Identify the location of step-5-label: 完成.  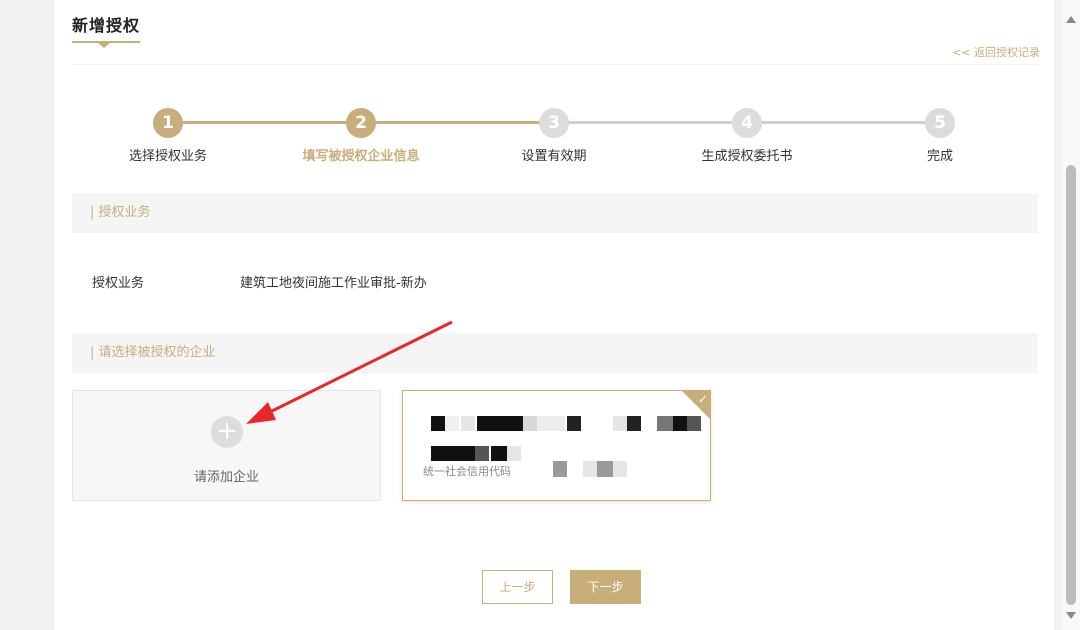
(939, 156).